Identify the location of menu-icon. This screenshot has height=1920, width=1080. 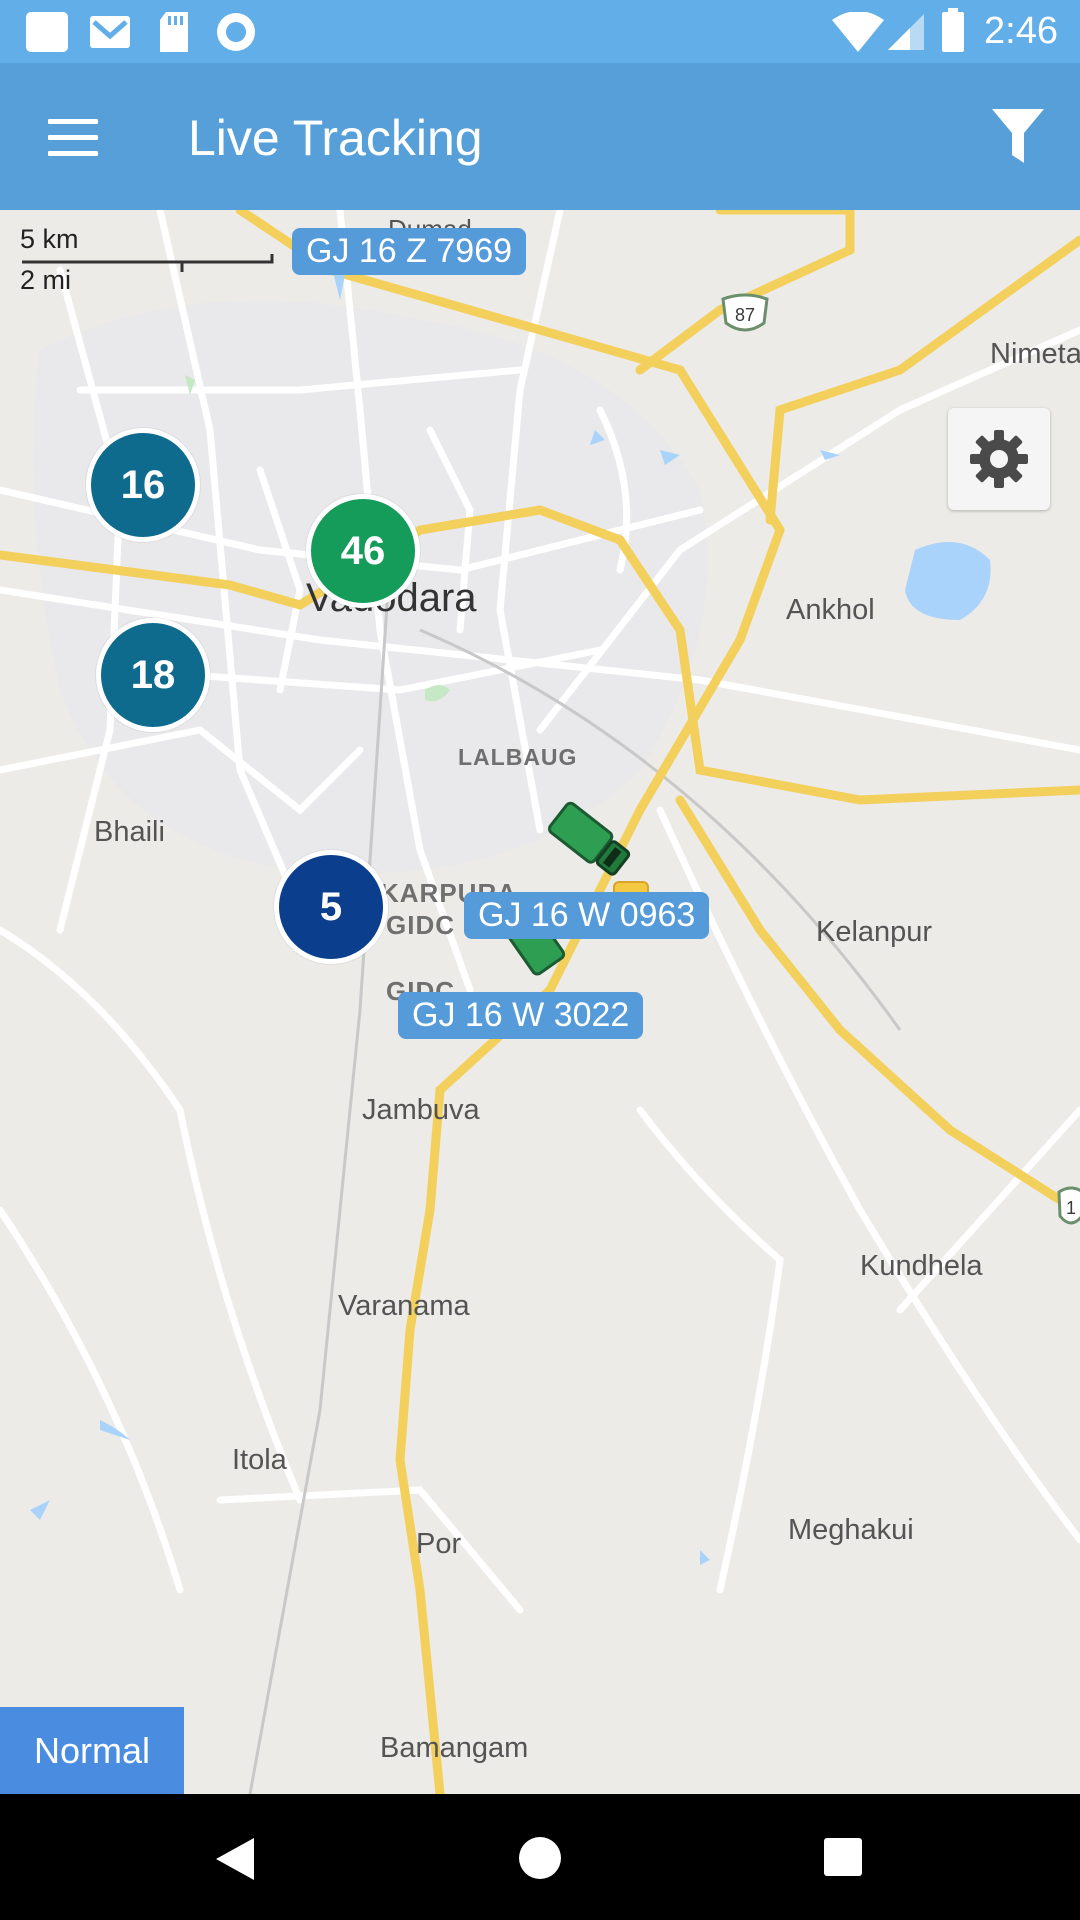
(73, 139).